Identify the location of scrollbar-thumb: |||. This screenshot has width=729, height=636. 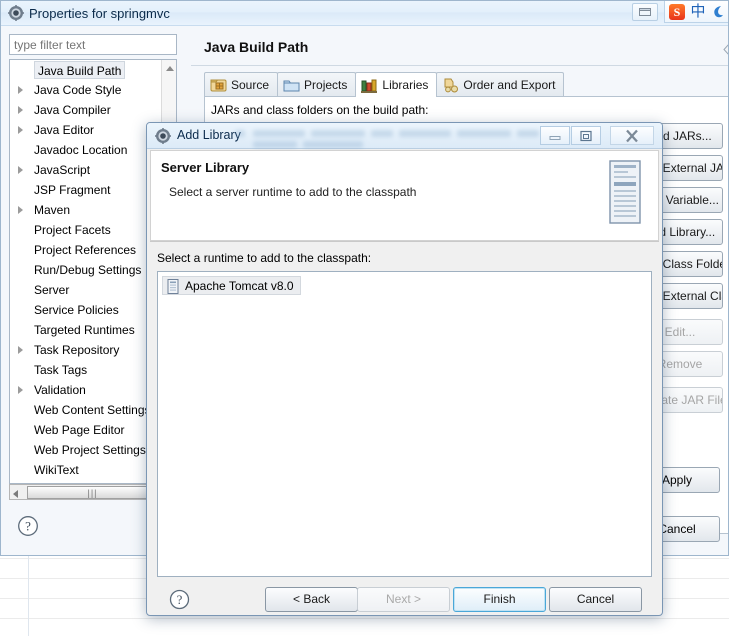
(92, 492).